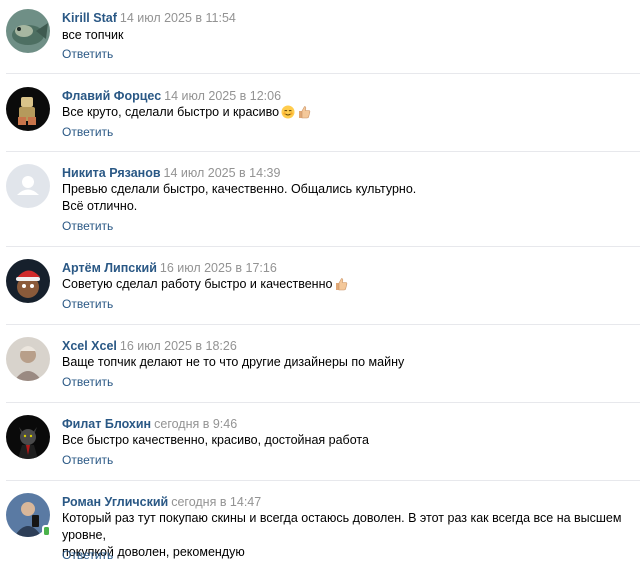 The height and width of the screenshot is (567, 640). What do you see at coordinates (106, 424) in the screenshot?
I see `author-link: Филат Блохин` at bounding box center [106, 424].